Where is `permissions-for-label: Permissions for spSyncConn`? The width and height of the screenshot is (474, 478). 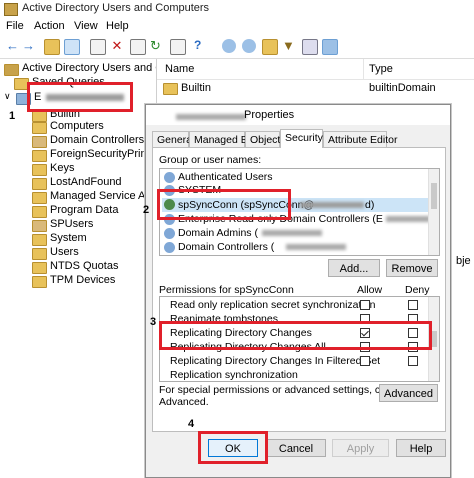 permissions-for-label: Permissions for spSyncConn is located at coordinates (226, 290).